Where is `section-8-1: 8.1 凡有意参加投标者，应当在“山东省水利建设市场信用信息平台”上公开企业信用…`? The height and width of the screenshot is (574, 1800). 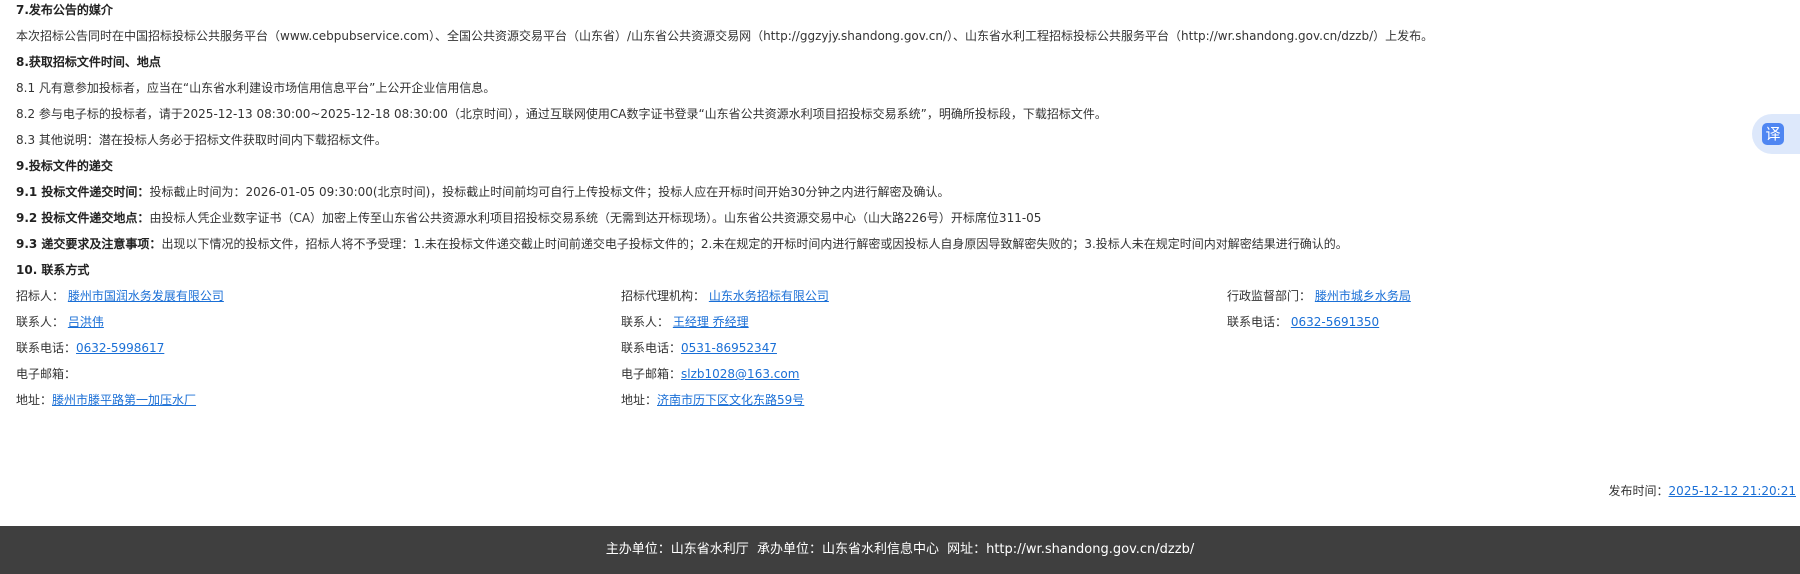
section-8-1: 8.1 凡有意参加投标者，应当在“山东省水利建设市场信用信息平台”上公开企业信用… is located at coordinates (256, 88).